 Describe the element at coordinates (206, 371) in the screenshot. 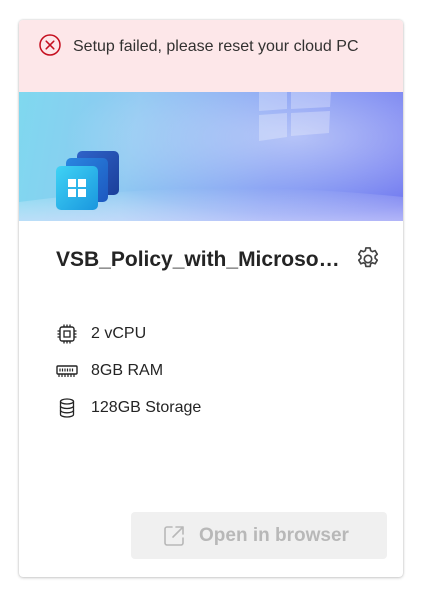

I see `spec-ram: 8GB RAM` at that location.